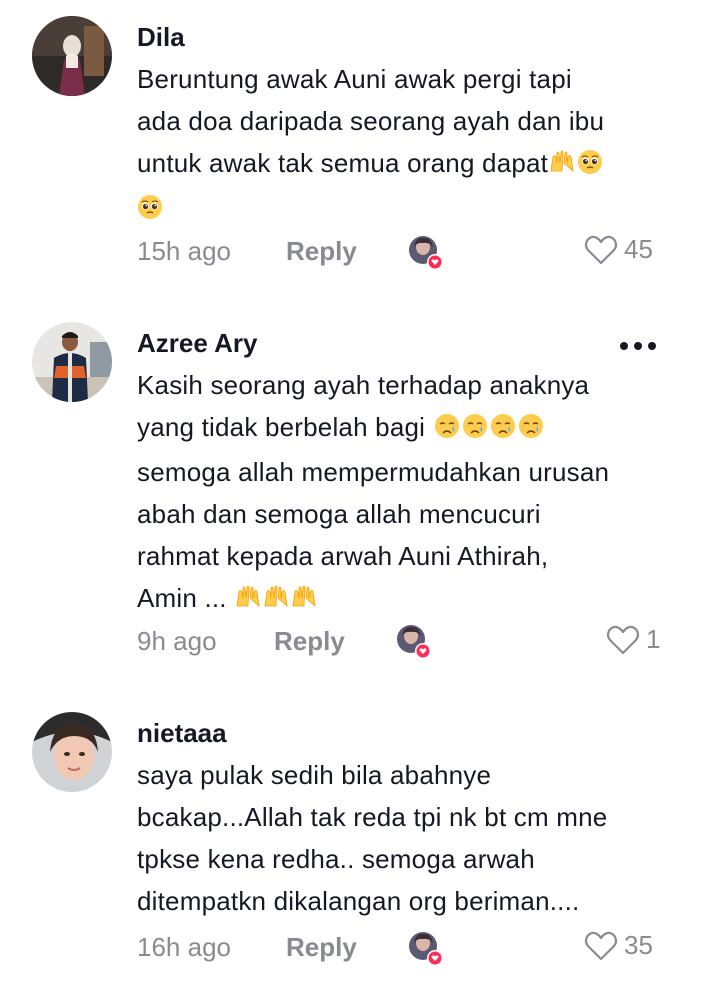  Describe the element at coordinates (281, 427) in the screenshot. I see `comment-line: yang tidak berbelah bagi` at that location.